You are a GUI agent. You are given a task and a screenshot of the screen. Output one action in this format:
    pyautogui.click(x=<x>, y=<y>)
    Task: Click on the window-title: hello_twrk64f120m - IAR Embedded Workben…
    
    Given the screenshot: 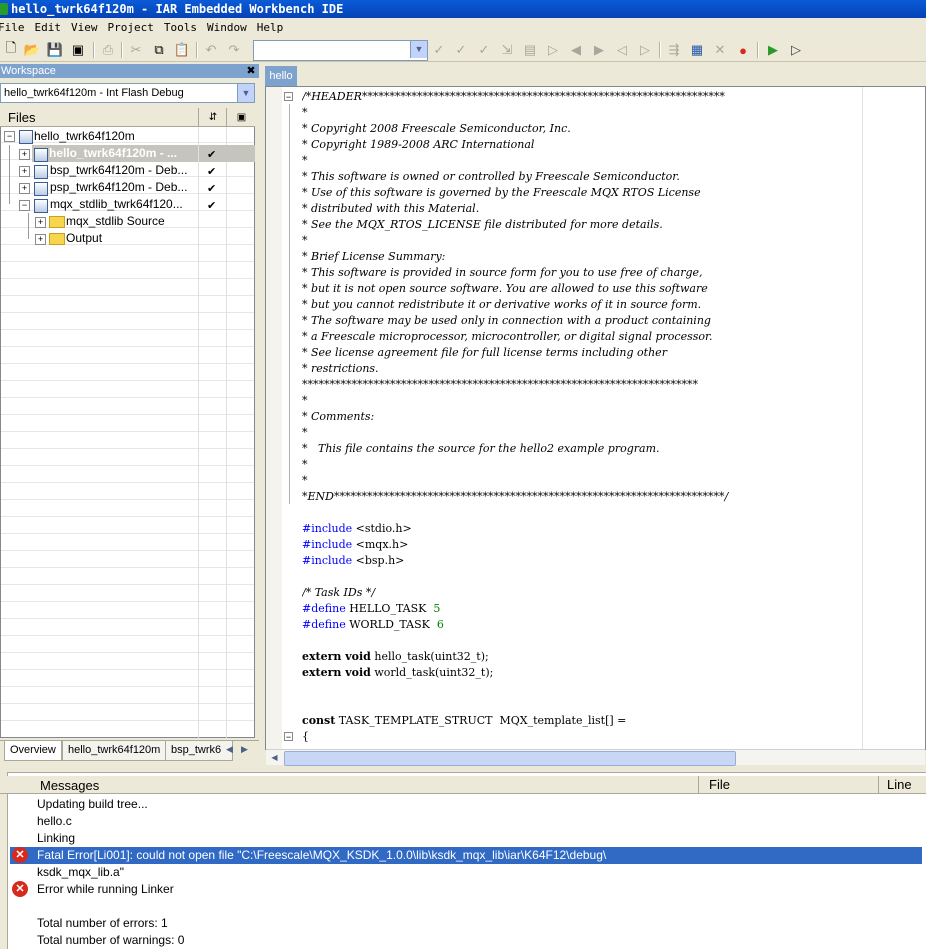 What is the action you would take?
    pyautogui.click(x=177, y=9)
    